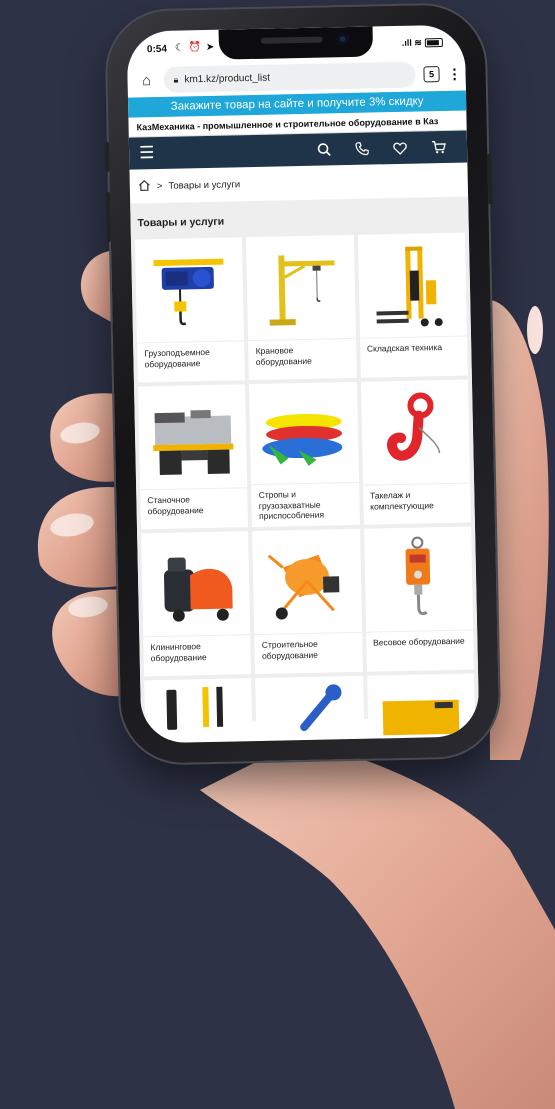  I want to click on product-card: Станочное оборудование, so click(193, 457).